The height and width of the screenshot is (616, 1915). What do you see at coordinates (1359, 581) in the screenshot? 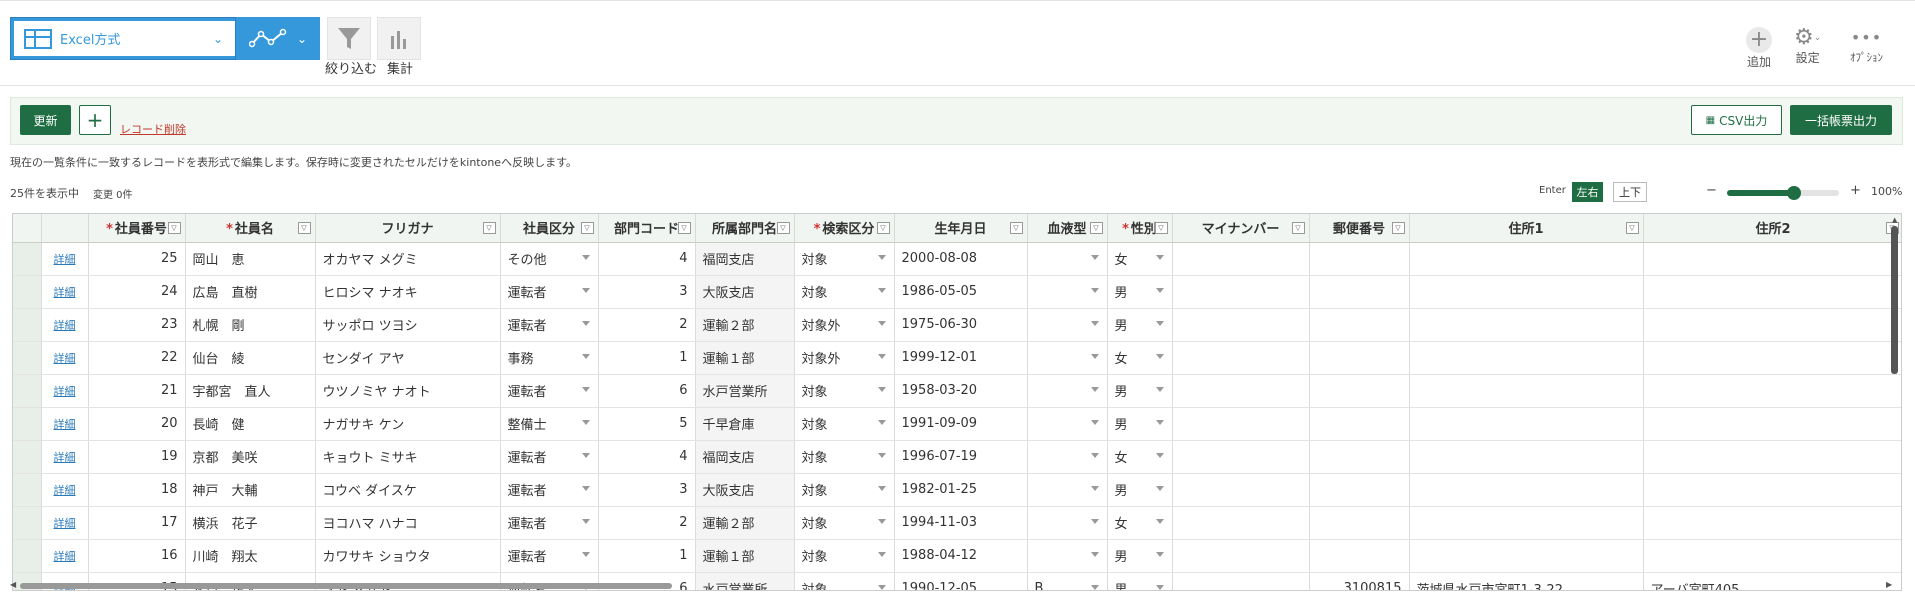
I see `table-cell: 3100815` at bounding box center [1359, 581].